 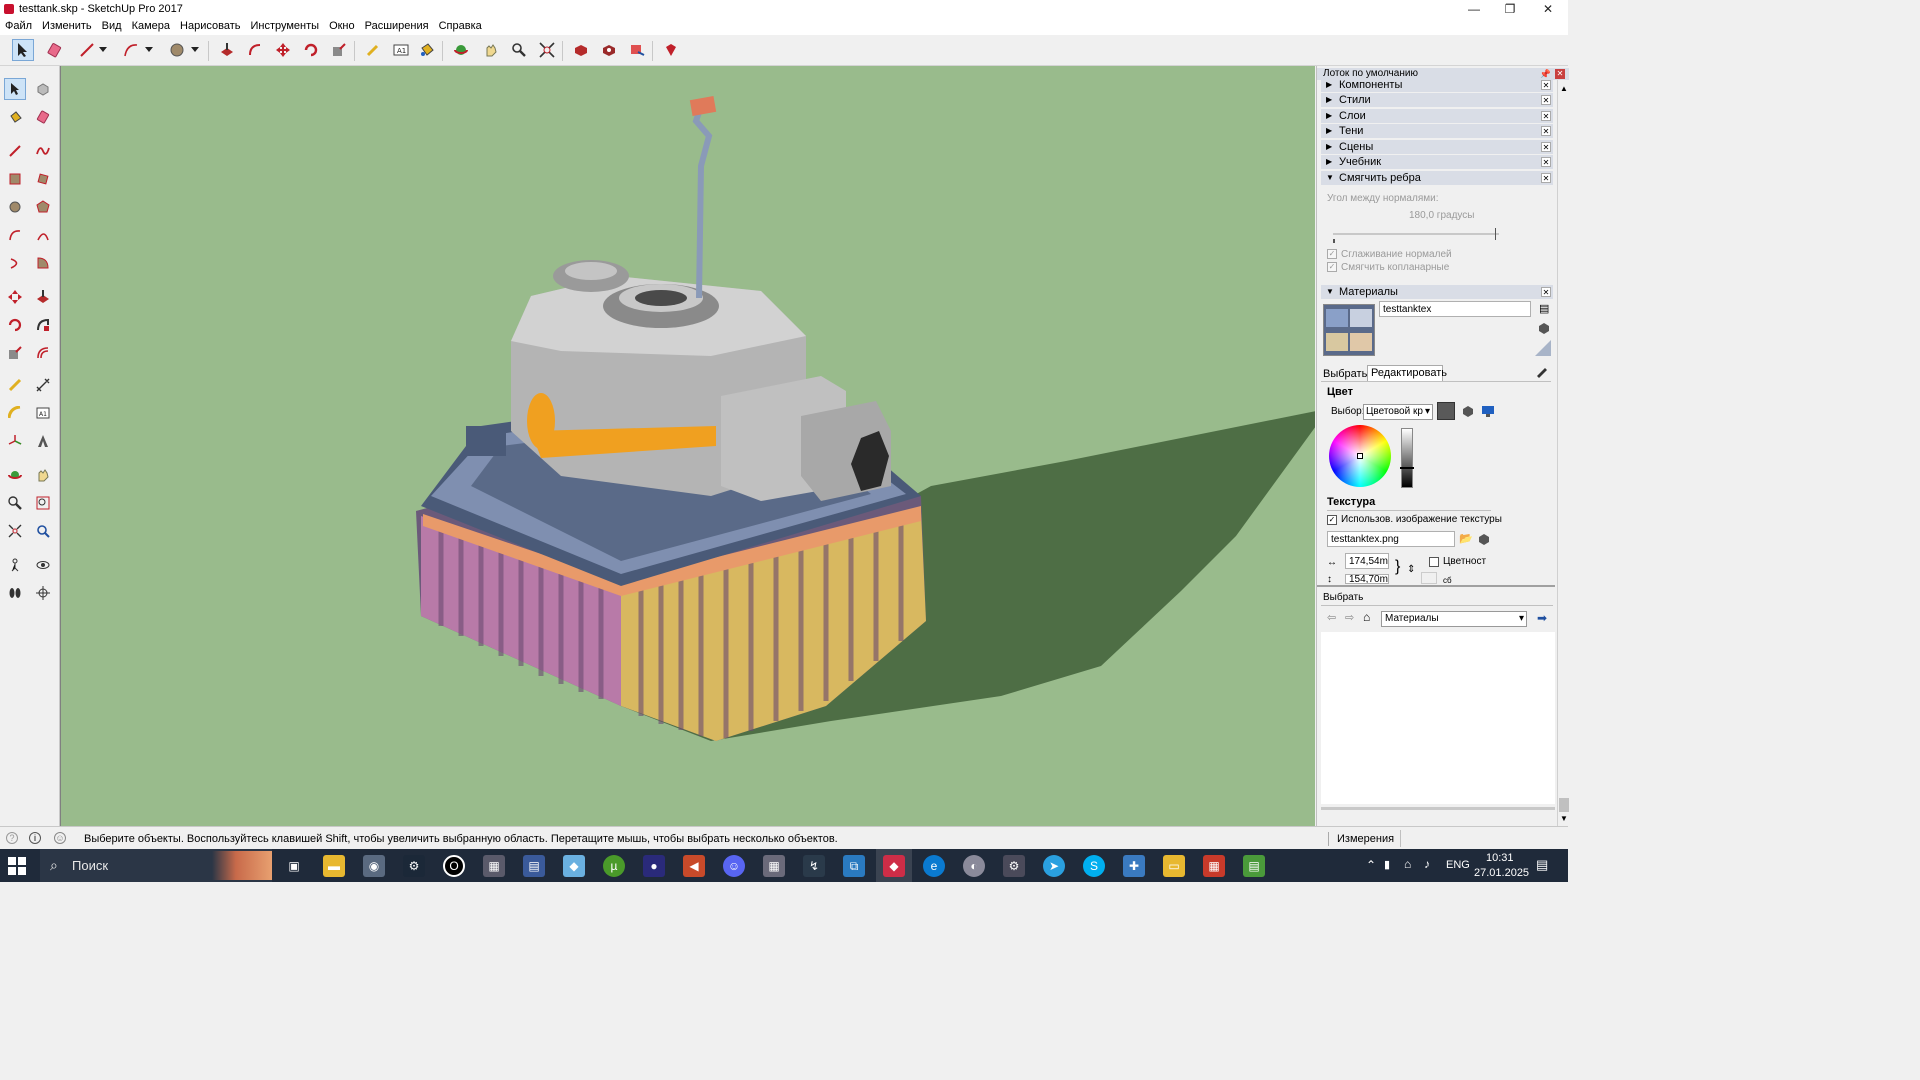 What do you see at coordinates (609, 50) in the screenshot?
I see `extension-warehouse-icon` at bounding box center [609, 50].